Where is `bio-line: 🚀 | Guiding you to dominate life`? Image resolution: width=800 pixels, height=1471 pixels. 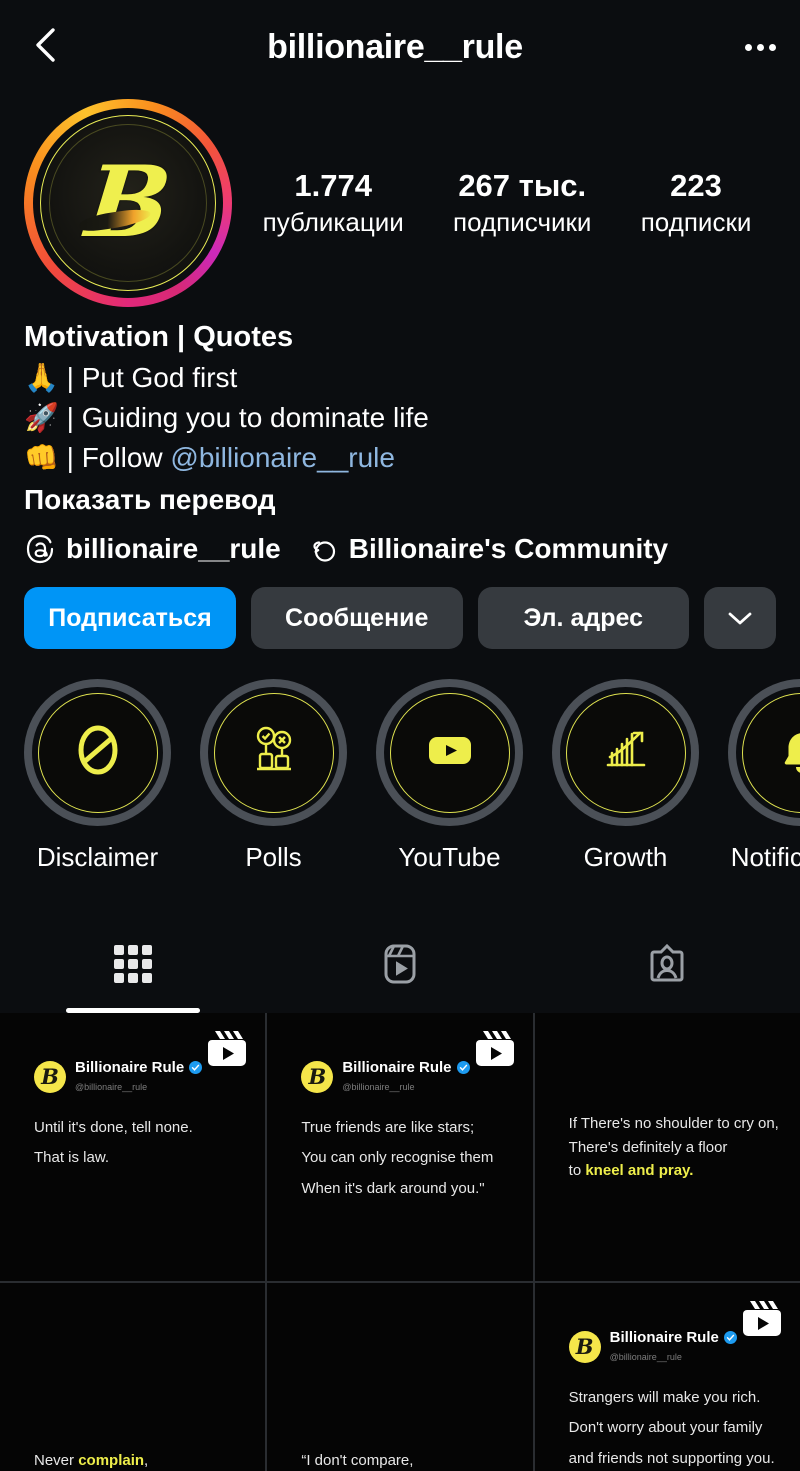
bio-line: 🚀 | Guiding you to dominate life is located at coordinates (400, 418).